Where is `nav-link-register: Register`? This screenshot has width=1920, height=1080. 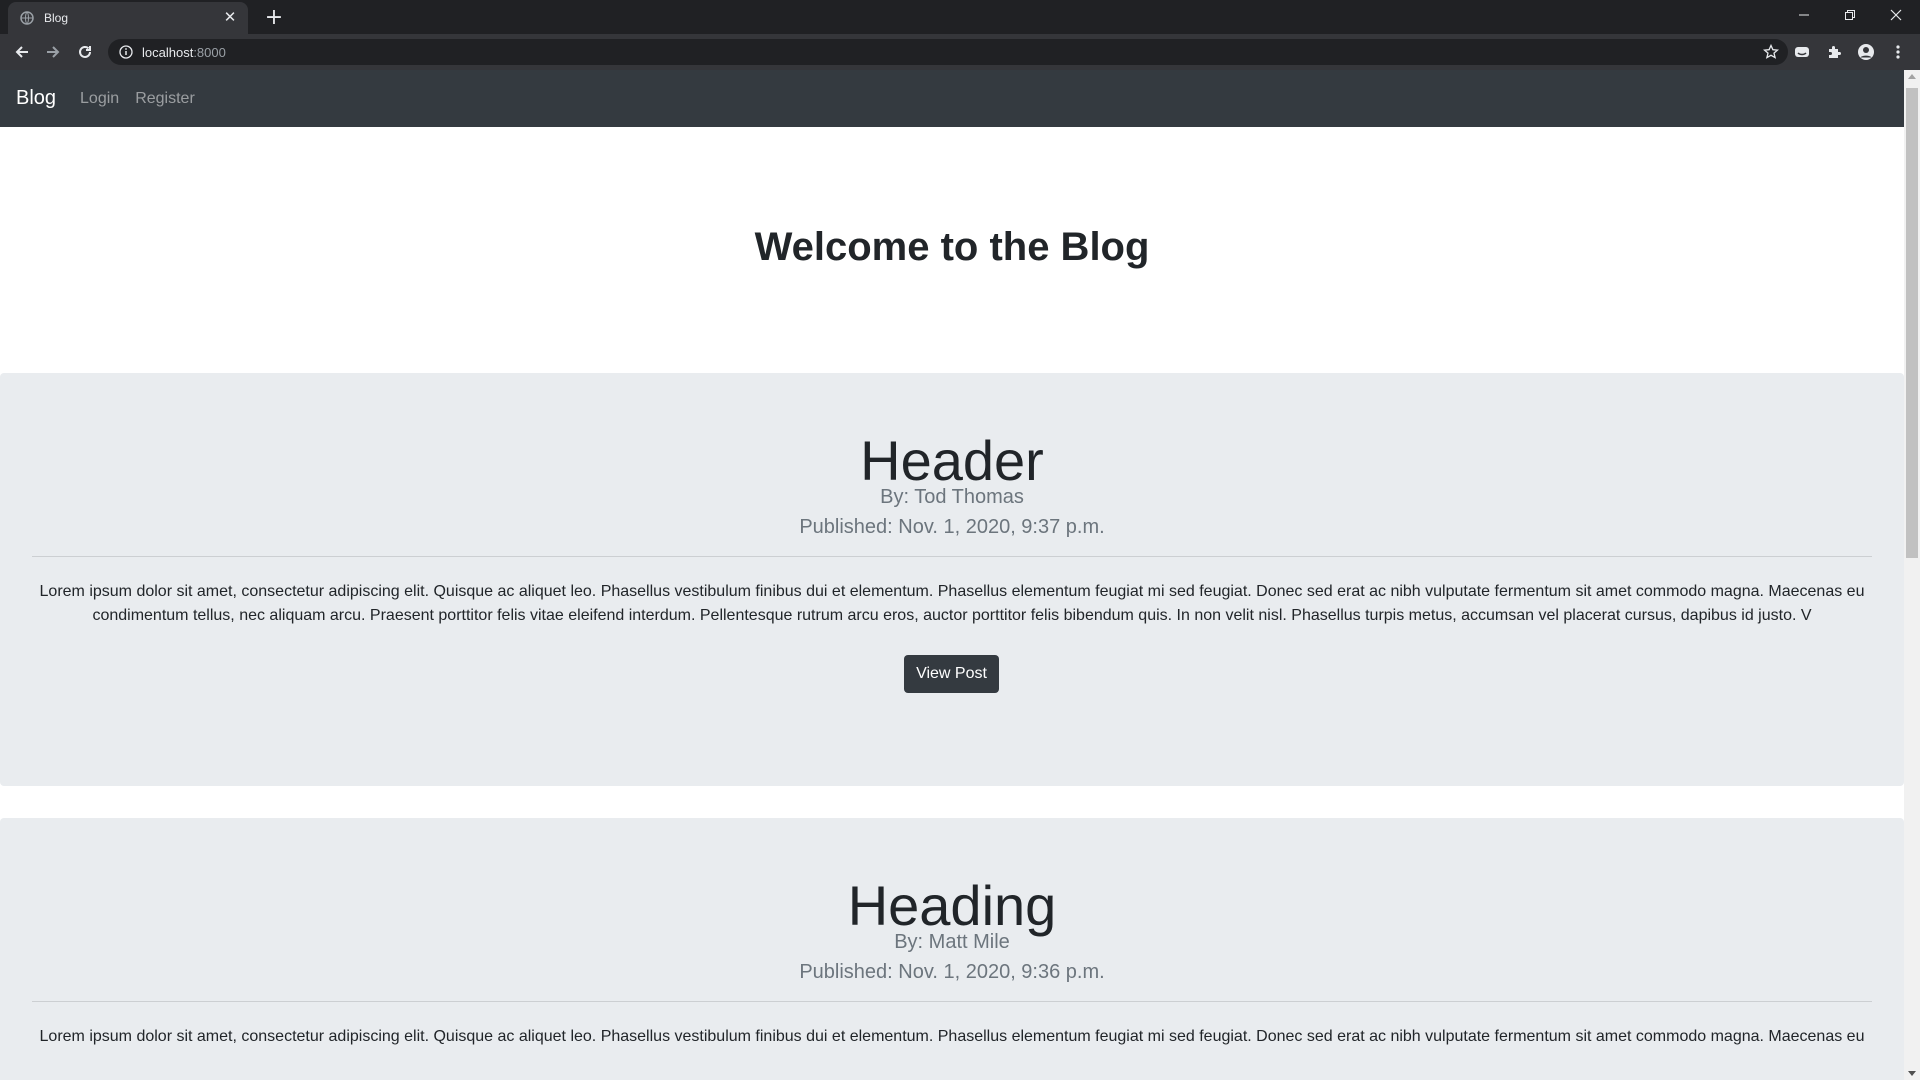 nav-link-register: Register is located at coordinates (165, 99).